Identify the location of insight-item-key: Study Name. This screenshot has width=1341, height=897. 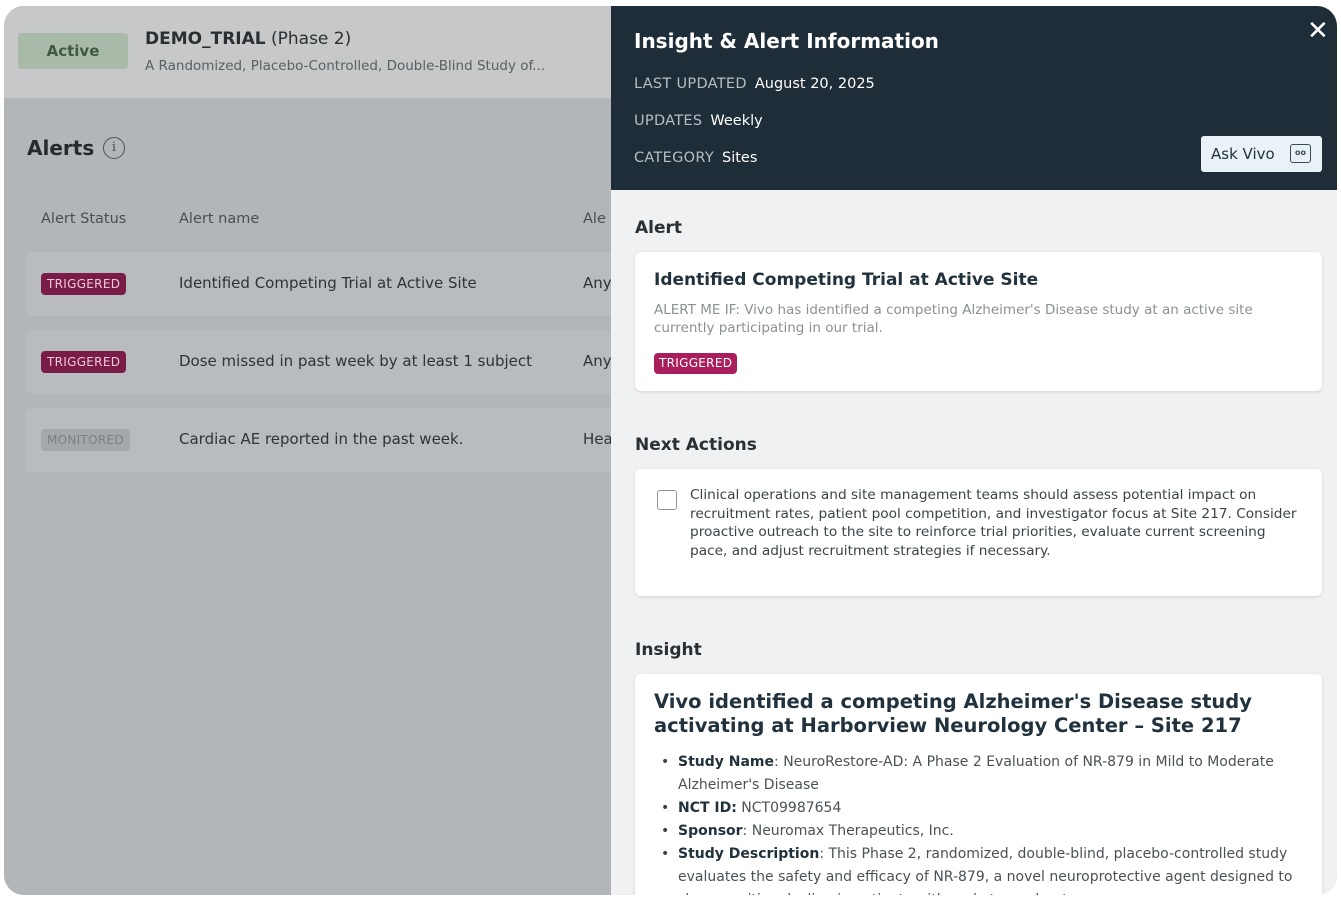
(726, 762).